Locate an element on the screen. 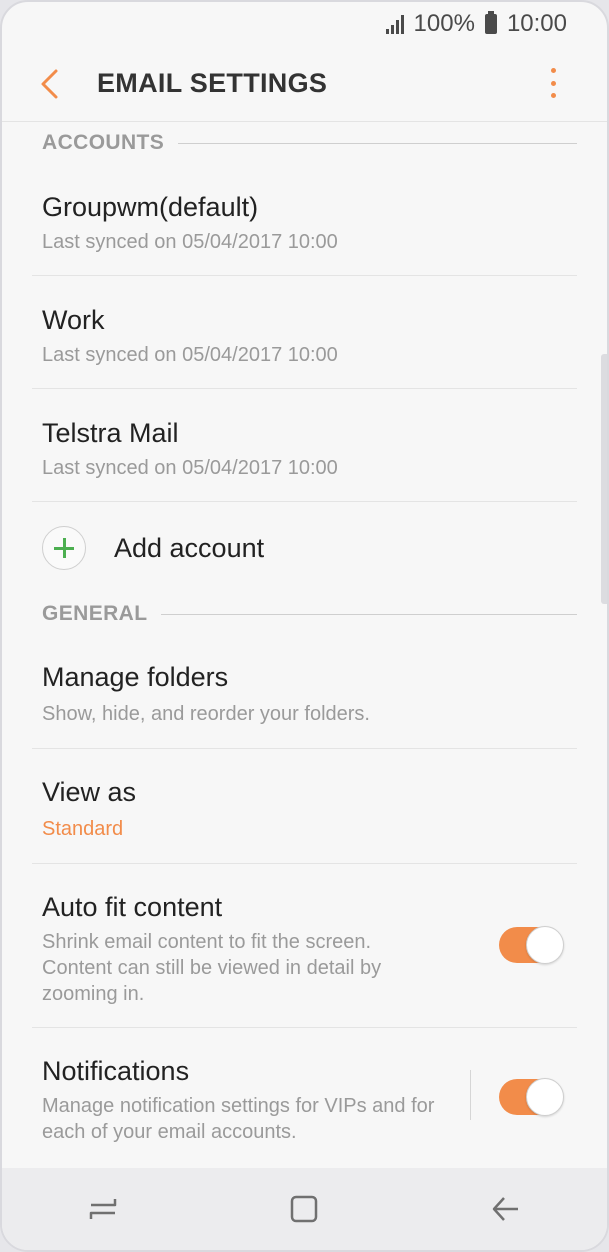 This screenshot has height=1252, width=609. account-name: Work is located at coordinates (73, 320).